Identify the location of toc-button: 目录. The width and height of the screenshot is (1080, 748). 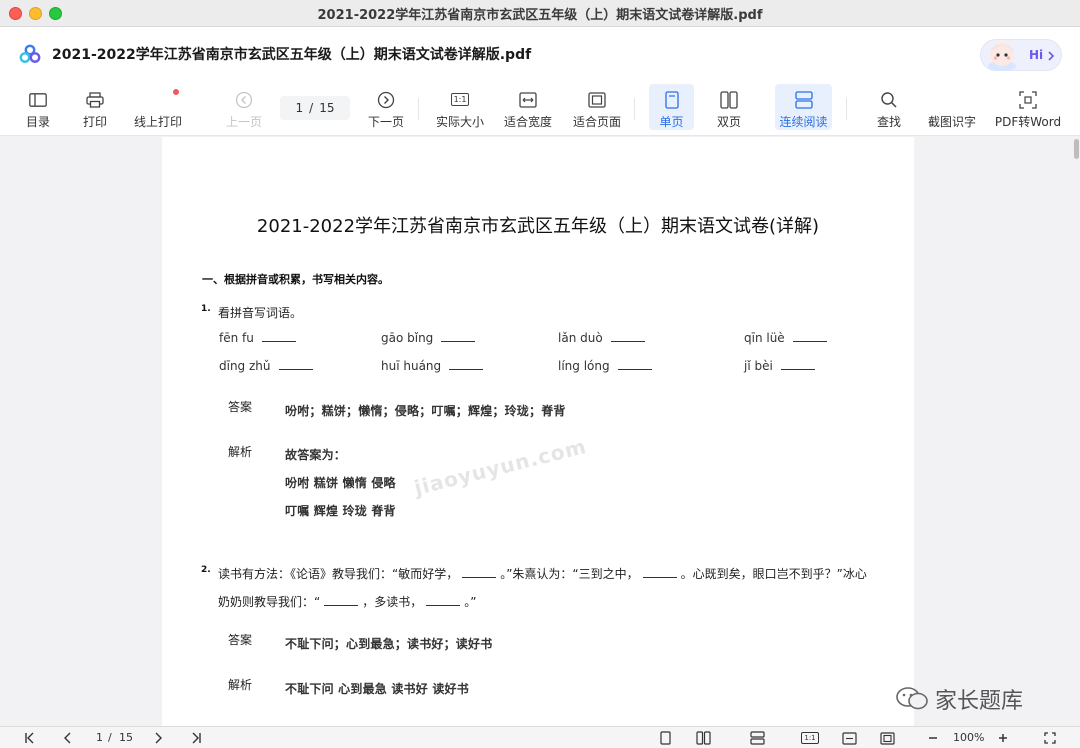
(38, 107).